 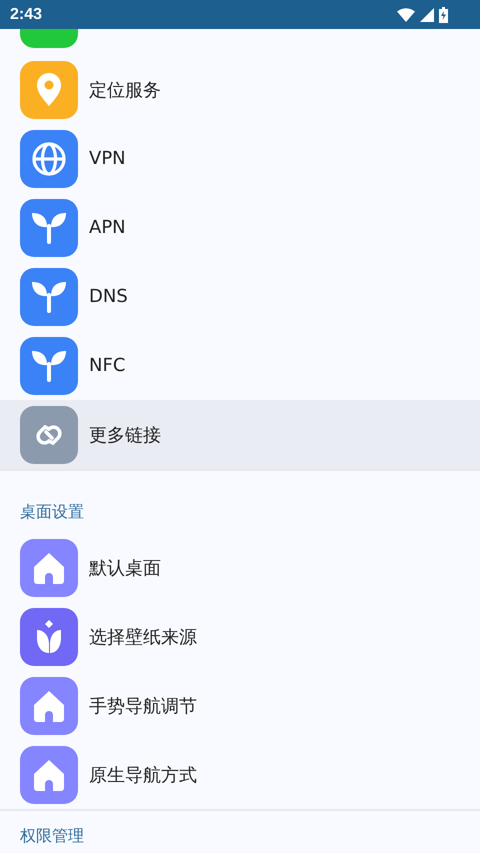 I want to click on item-label: DNS, so click(x=108, y=296).